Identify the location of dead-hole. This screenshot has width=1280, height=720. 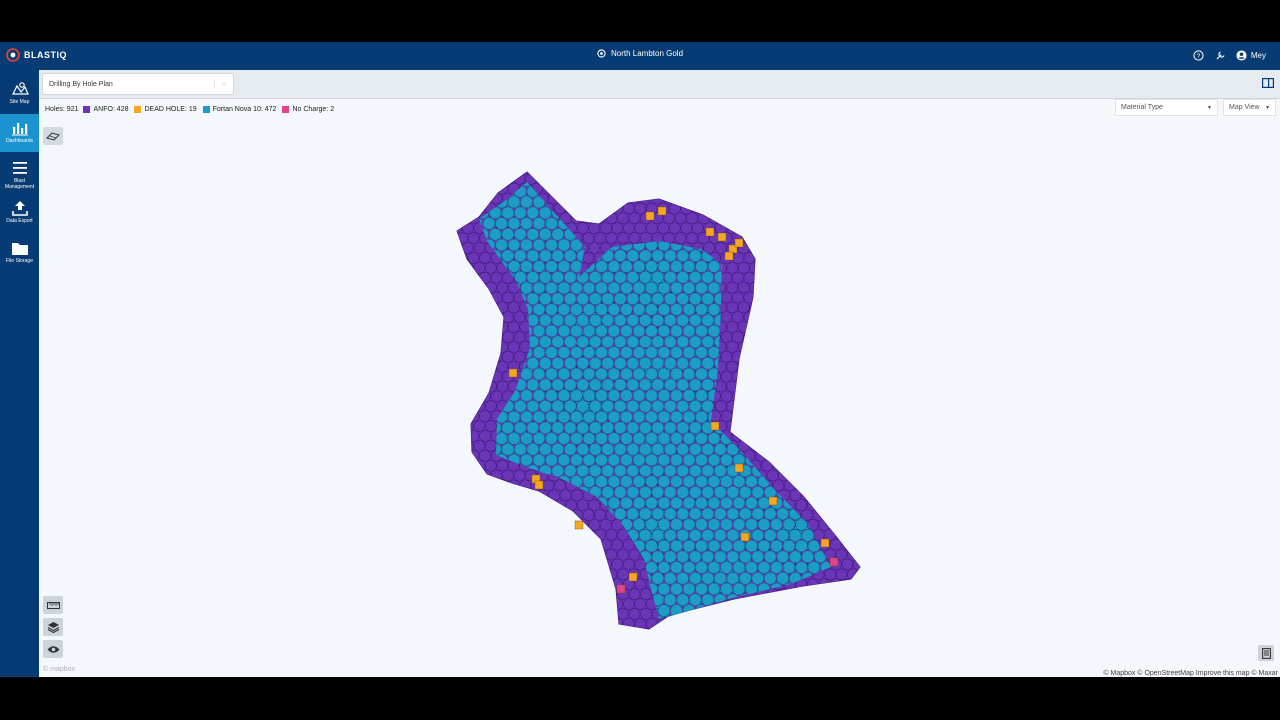
(729, 256).